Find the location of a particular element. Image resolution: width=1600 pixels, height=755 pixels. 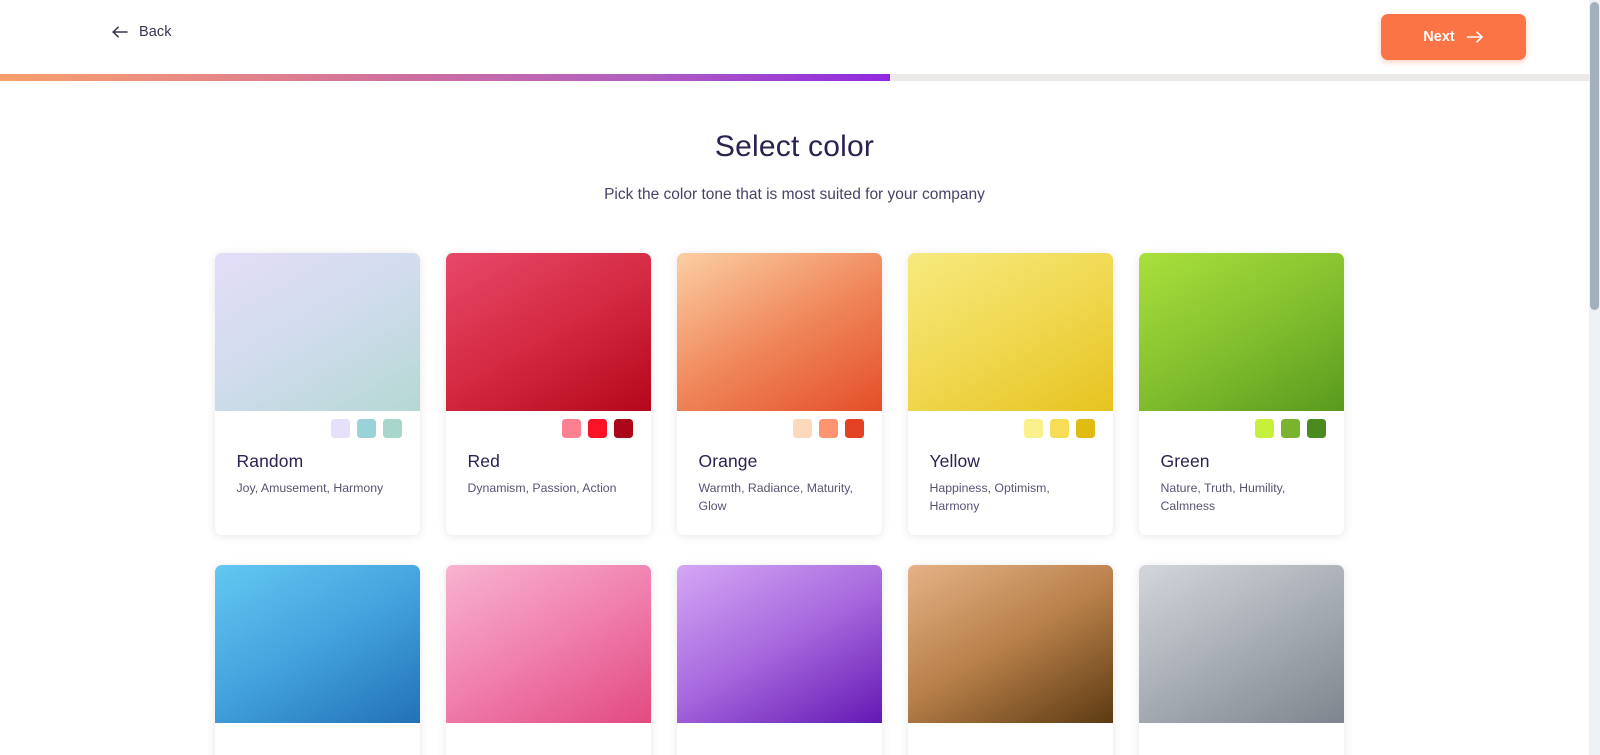

color-card-title: Purple is located at coordinates (779, 739).